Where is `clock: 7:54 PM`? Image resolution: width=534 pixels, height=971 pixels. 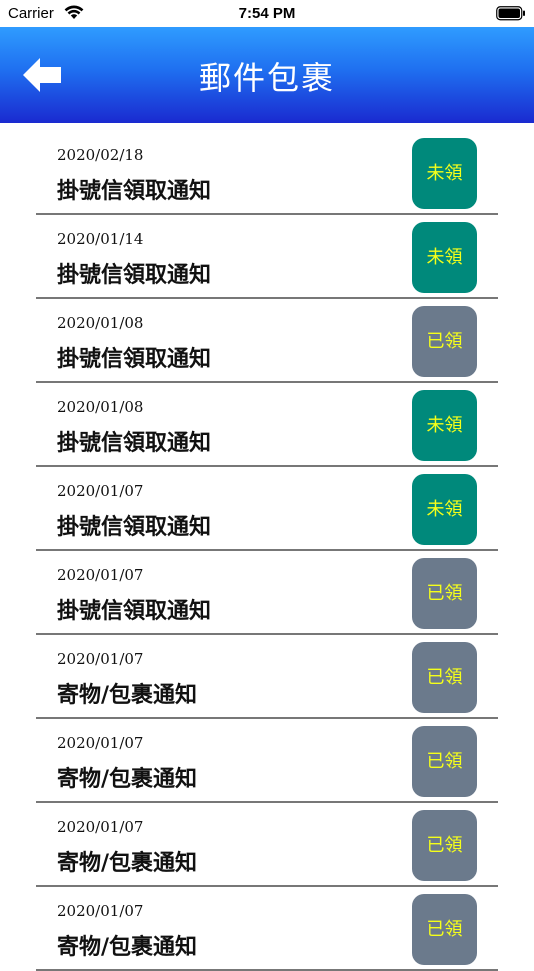
clock: 7:54 PM is located at coordinates (267, 13).